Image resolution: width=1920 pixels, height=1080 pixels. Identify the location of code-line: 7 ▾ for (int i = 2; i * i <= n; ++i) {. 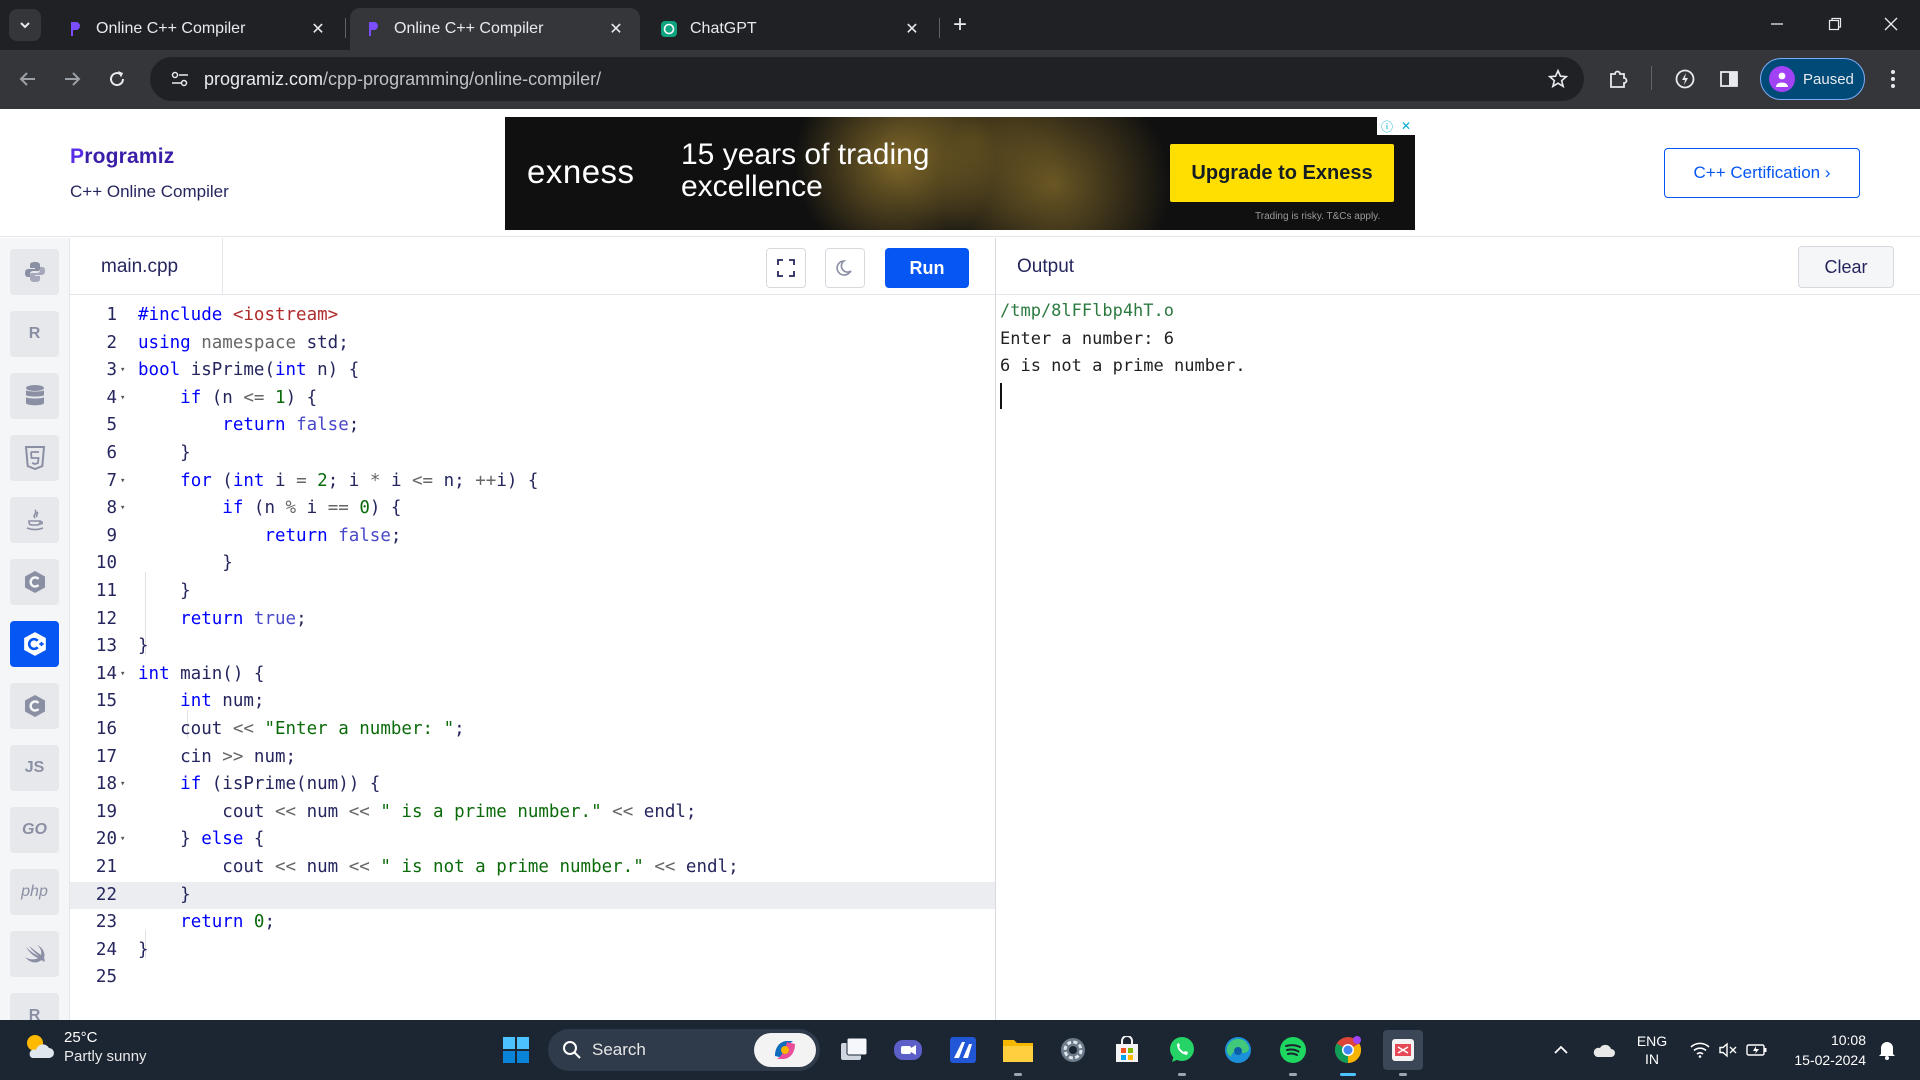
(532, 482).